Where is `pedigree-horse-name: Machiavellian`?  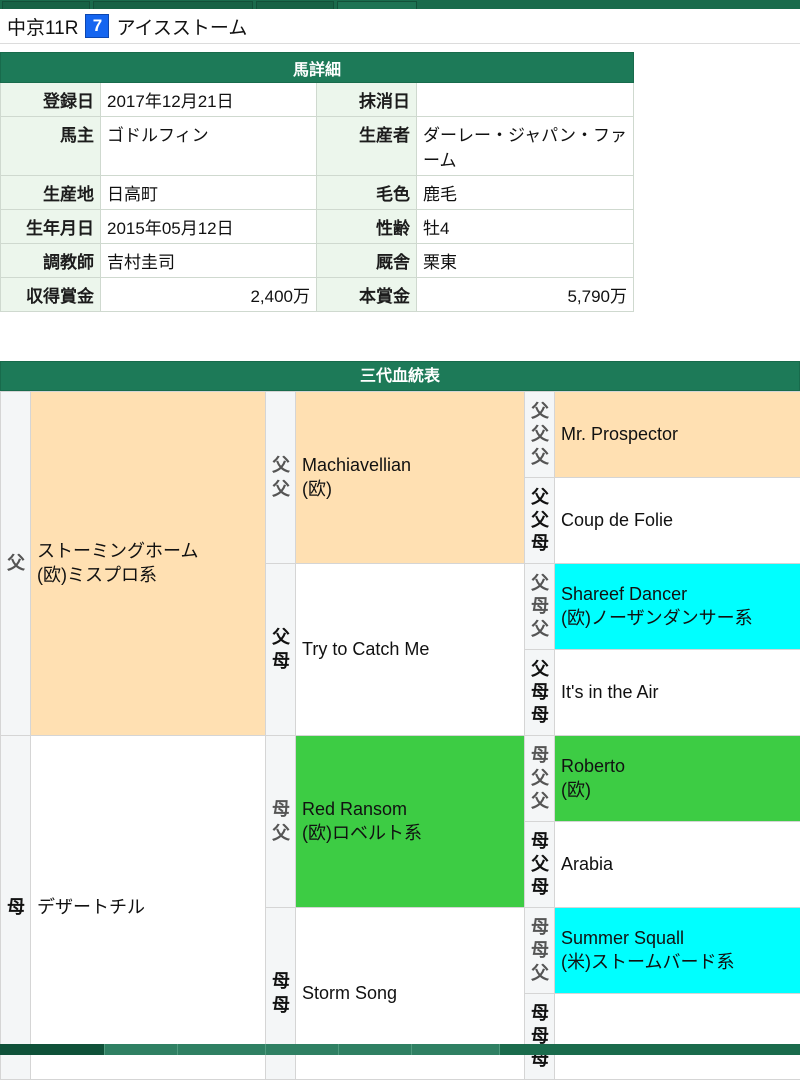
pedigree-horse-name: Machiavellian is located at coordinates (410, 465).